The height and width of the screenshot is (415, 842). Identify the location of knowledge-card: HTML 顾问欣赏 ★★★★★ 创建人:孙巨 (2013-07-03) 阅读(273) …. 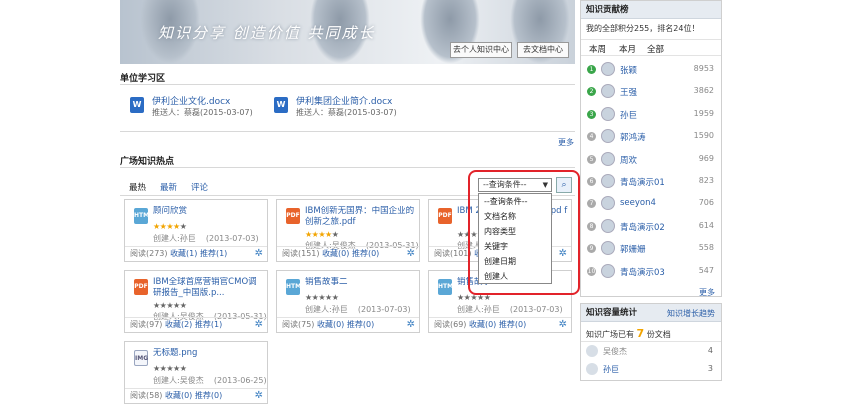
(196, 230).